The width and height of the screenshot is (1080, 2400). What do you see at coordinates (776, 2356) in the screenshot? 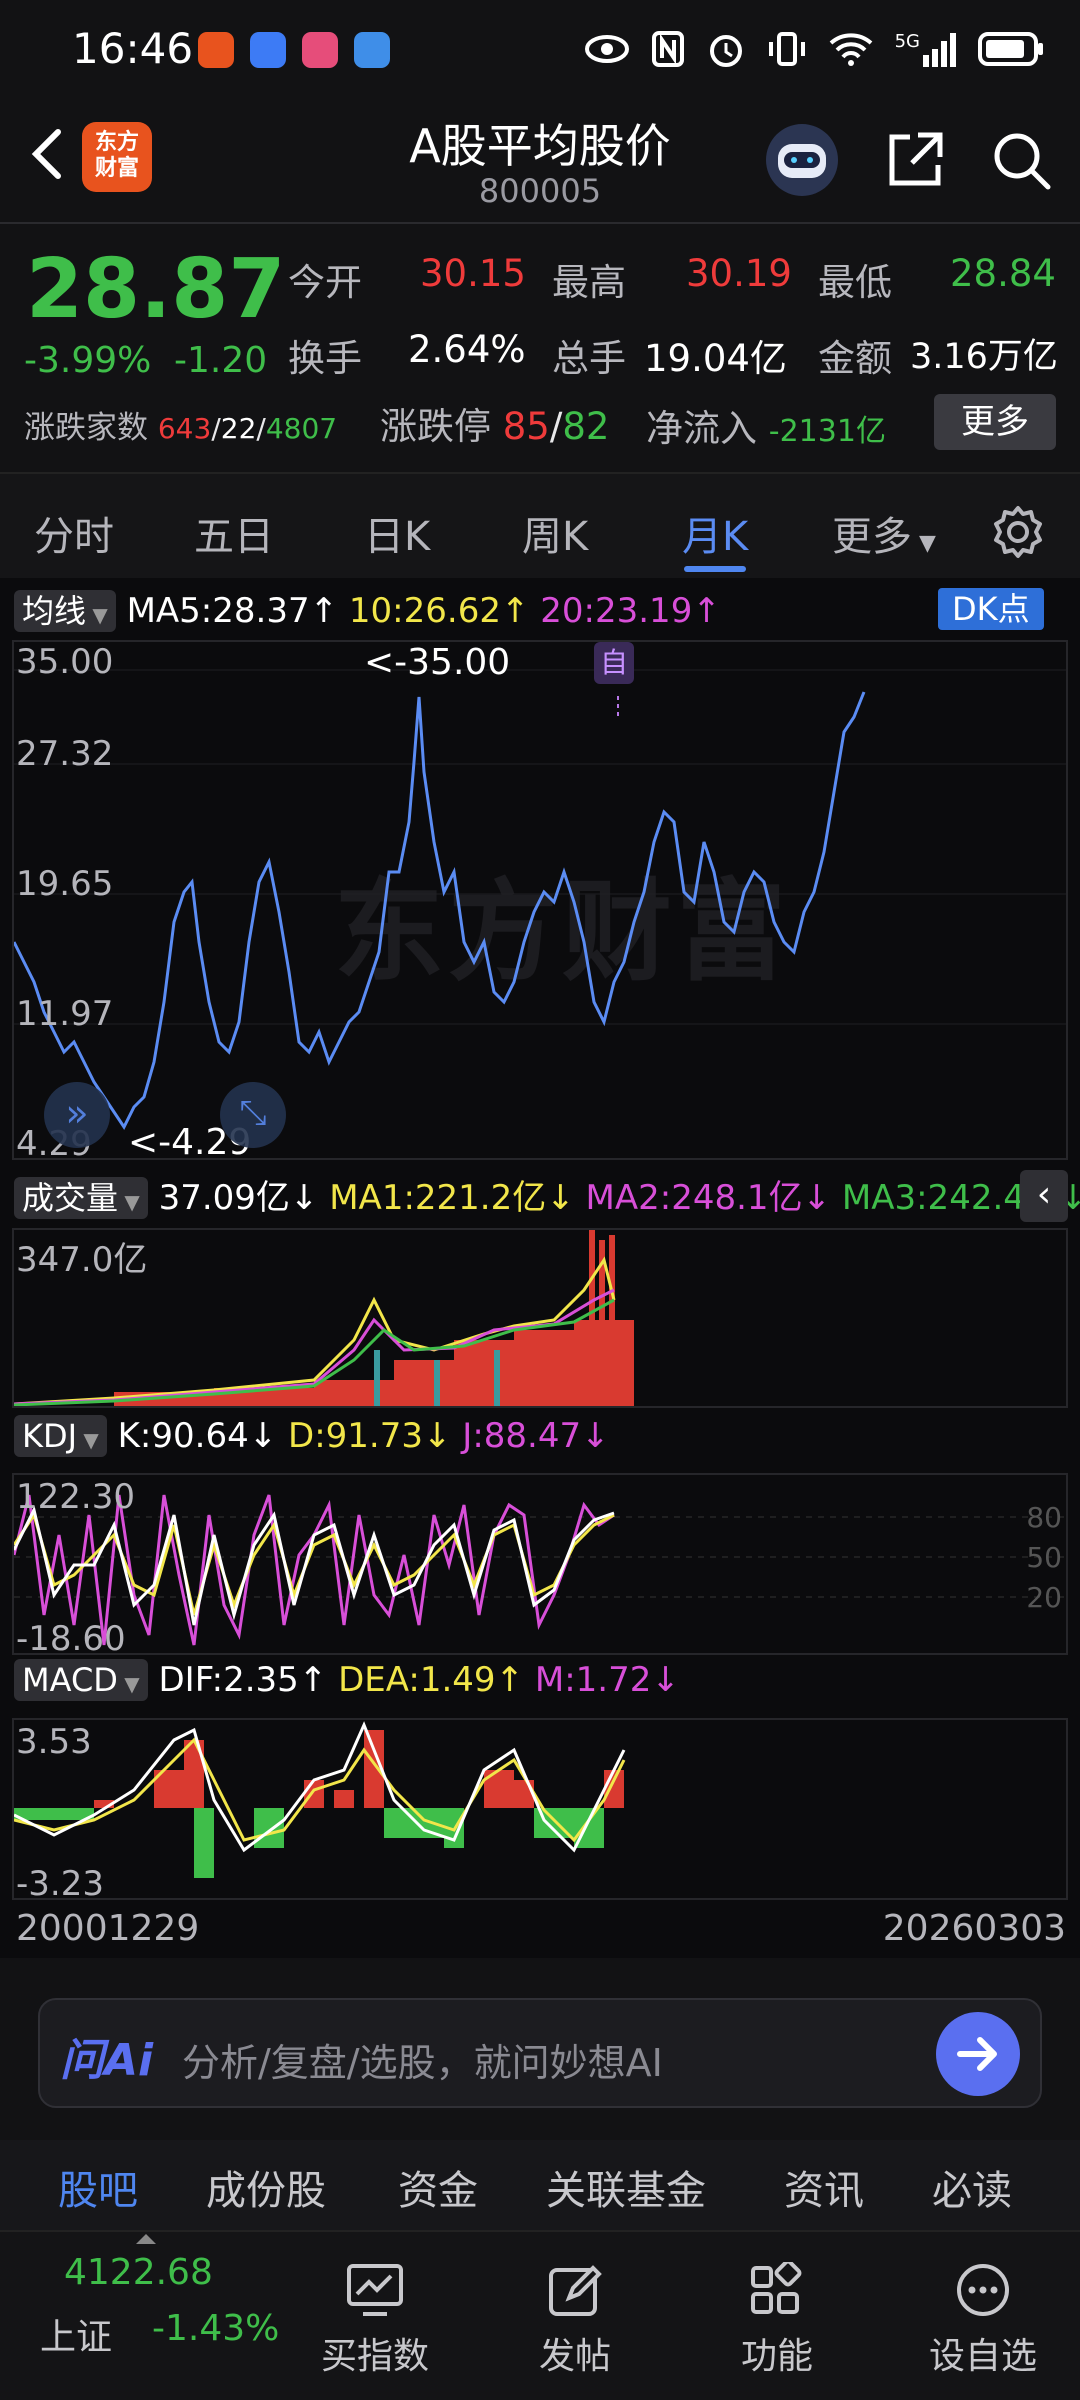
I see `functions-label: 功能` at bounding box center [776, 2356].